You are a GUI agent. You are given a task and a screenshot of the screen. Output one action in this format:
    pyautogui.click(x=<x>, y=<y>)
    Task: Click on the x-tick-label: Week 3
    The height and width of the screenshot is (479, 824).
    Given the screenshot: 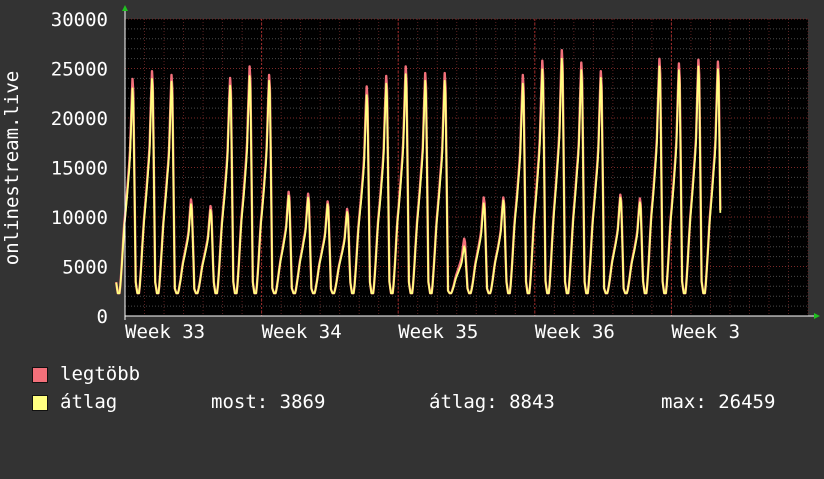 What is the action you would take?
    pyautogui.click(x=705, y=332)
    